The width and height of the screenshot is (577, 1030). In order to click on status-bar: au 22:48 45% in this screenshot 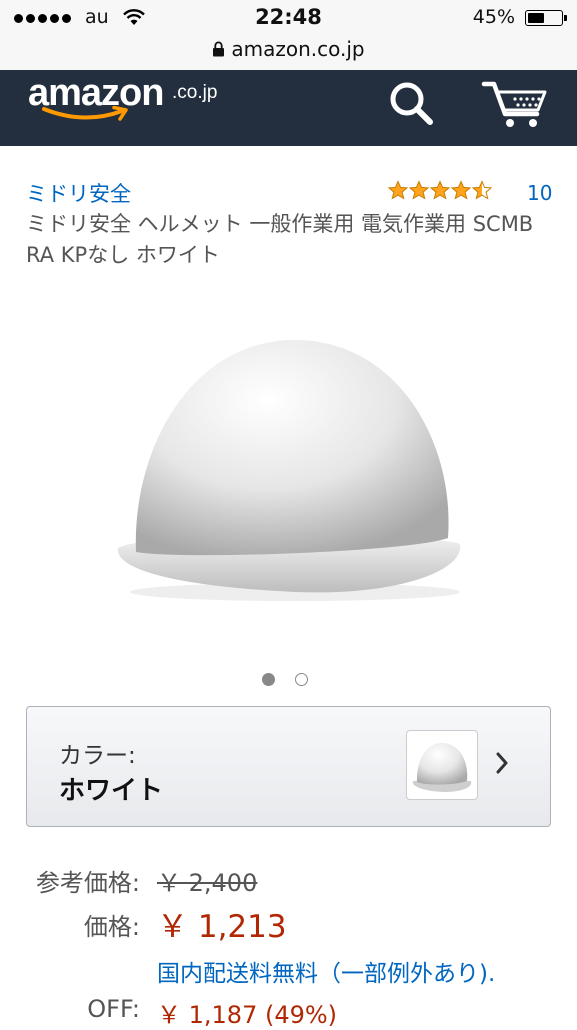, I will do `click(288, 18)`.